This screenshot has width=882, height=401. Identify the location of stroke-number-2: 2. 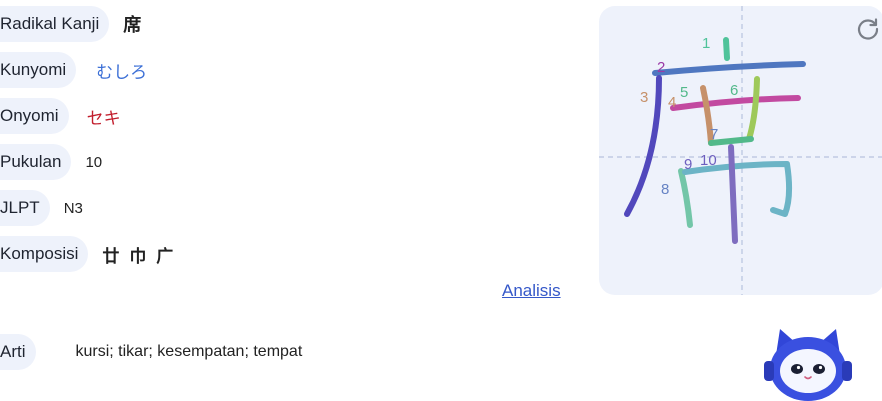
(661, 67).